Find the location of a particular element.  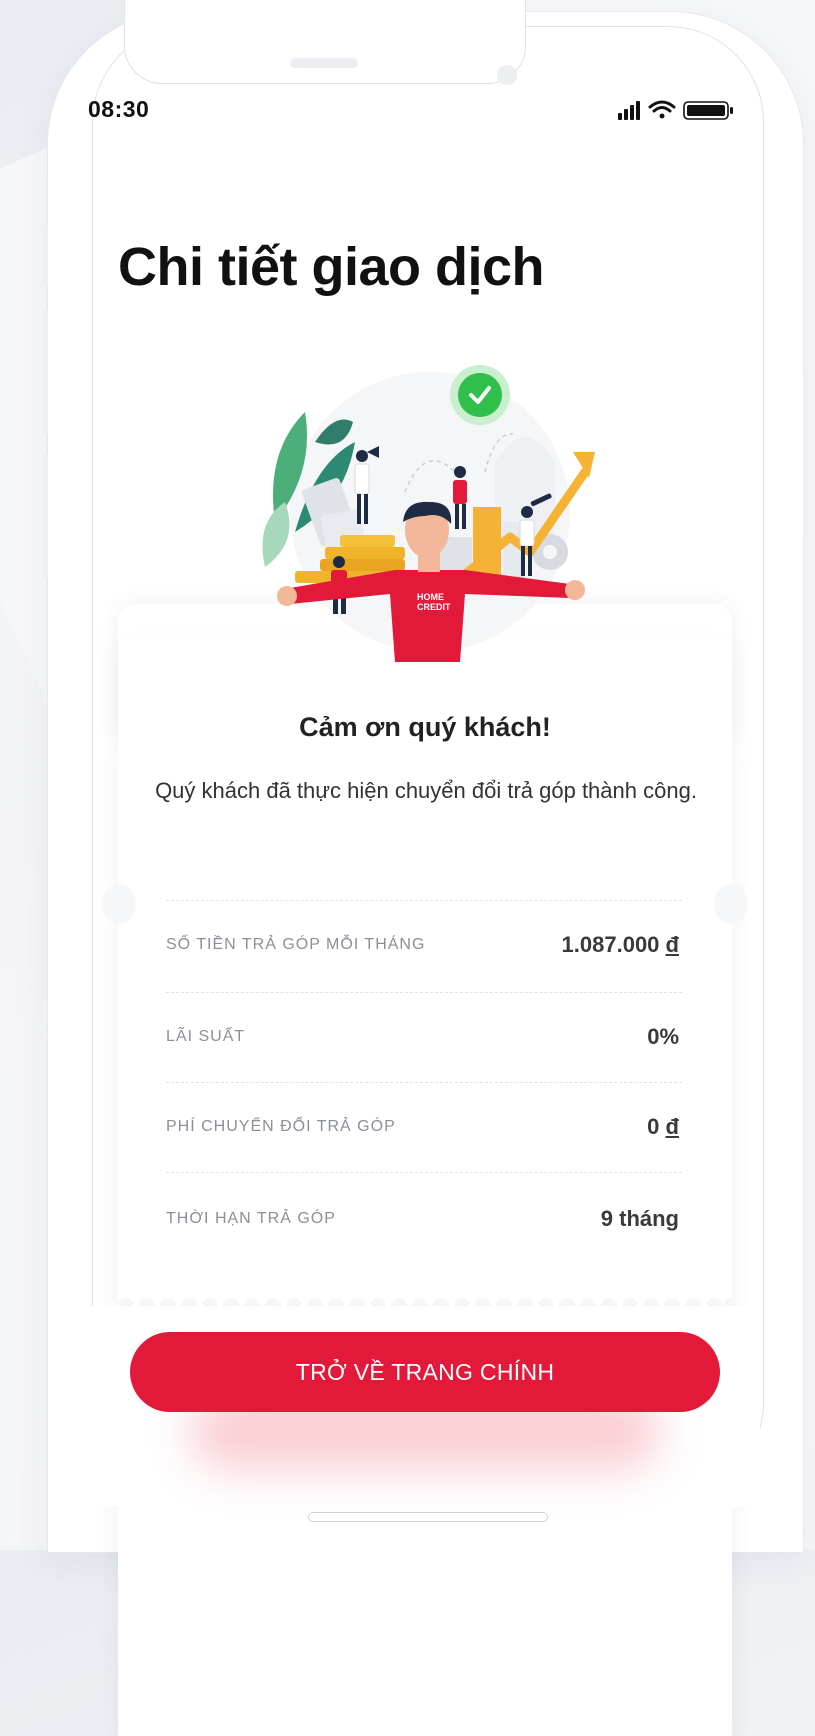

page-title: Chi tiết giao dịch is located at coordinates (331, 267).